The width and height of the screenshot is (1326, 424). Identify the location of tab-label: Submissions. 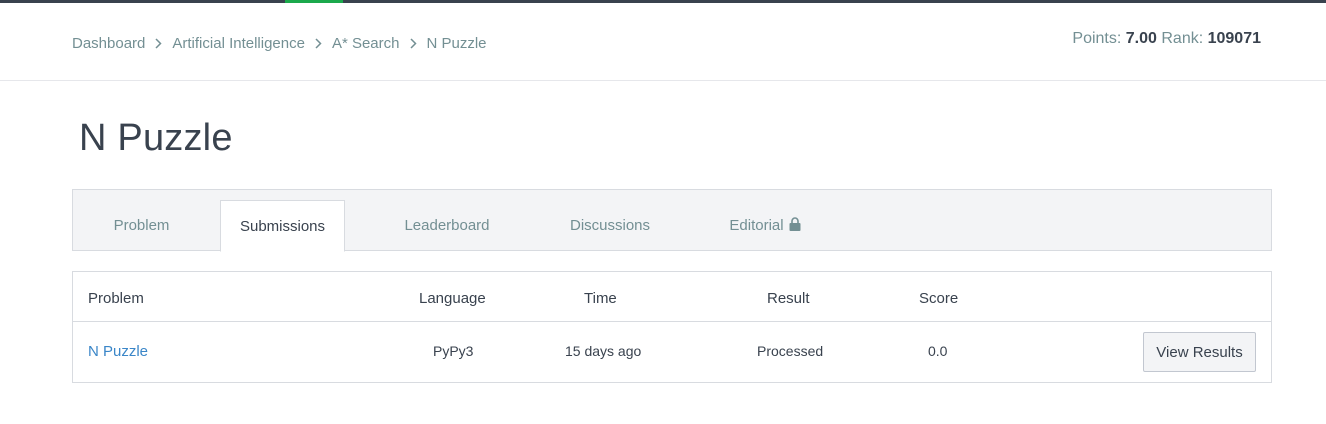
(282, 226).